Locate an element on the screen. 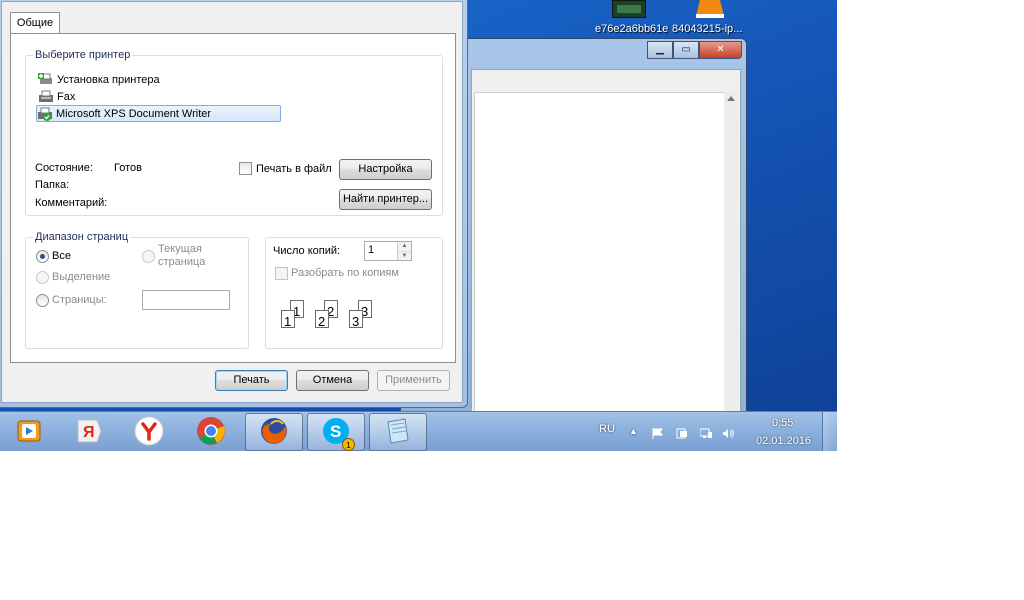  print-to-file-checkbox is located at coordinates (245, 168).